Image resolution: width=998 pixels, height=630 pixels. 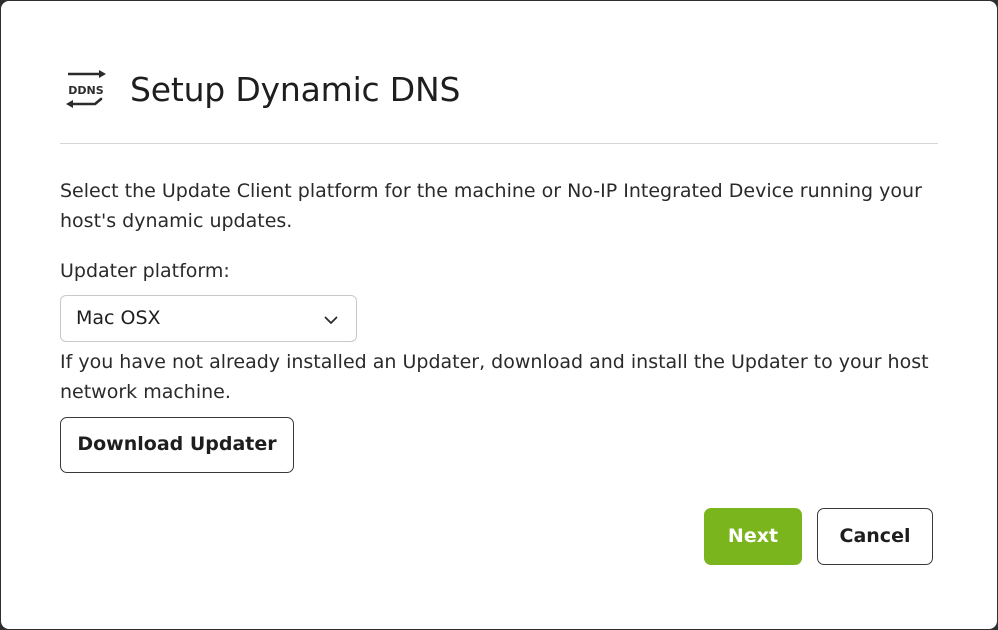 What do you see at coordinates (118, 318) in the screenshot?
I see `platform-select-value: Mac OSX` at bounding box center [118, 318].